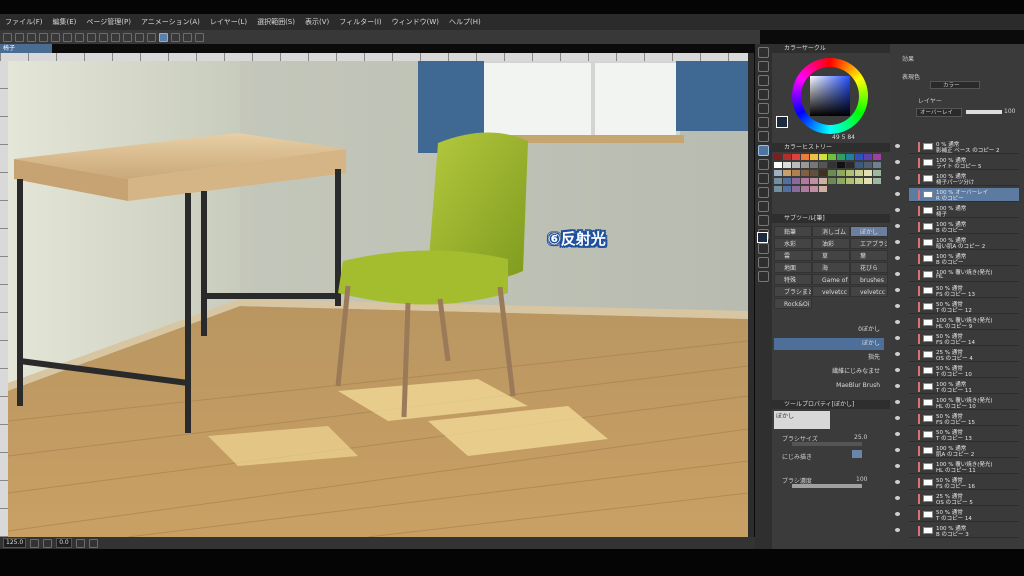 This screenshot has height=576, width=1024. I want to click on move-tool-icon, so click(763, 66).